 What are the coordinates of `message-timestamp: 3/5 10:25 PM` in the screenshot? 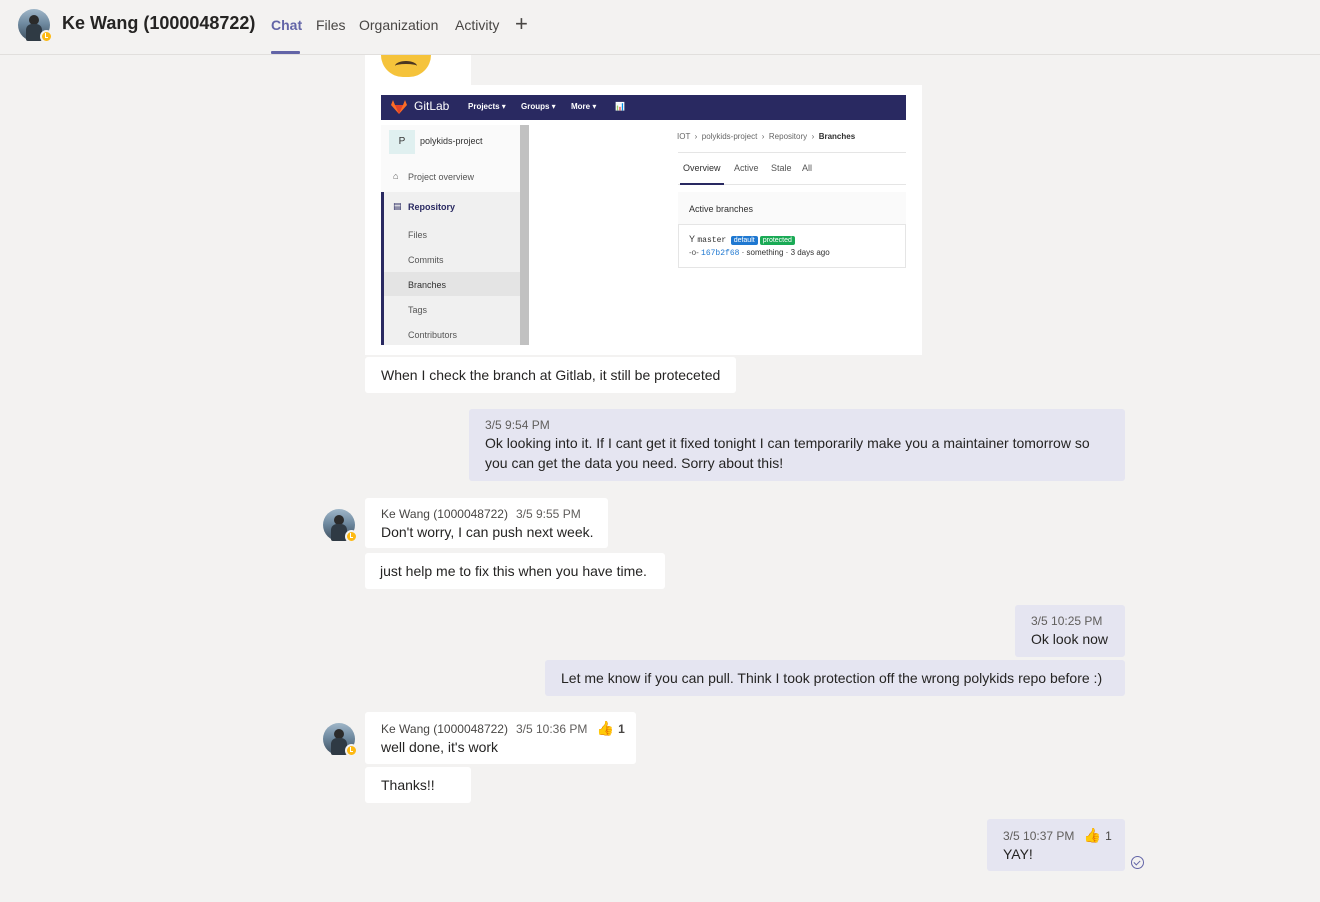 It's located at (1067, 621).